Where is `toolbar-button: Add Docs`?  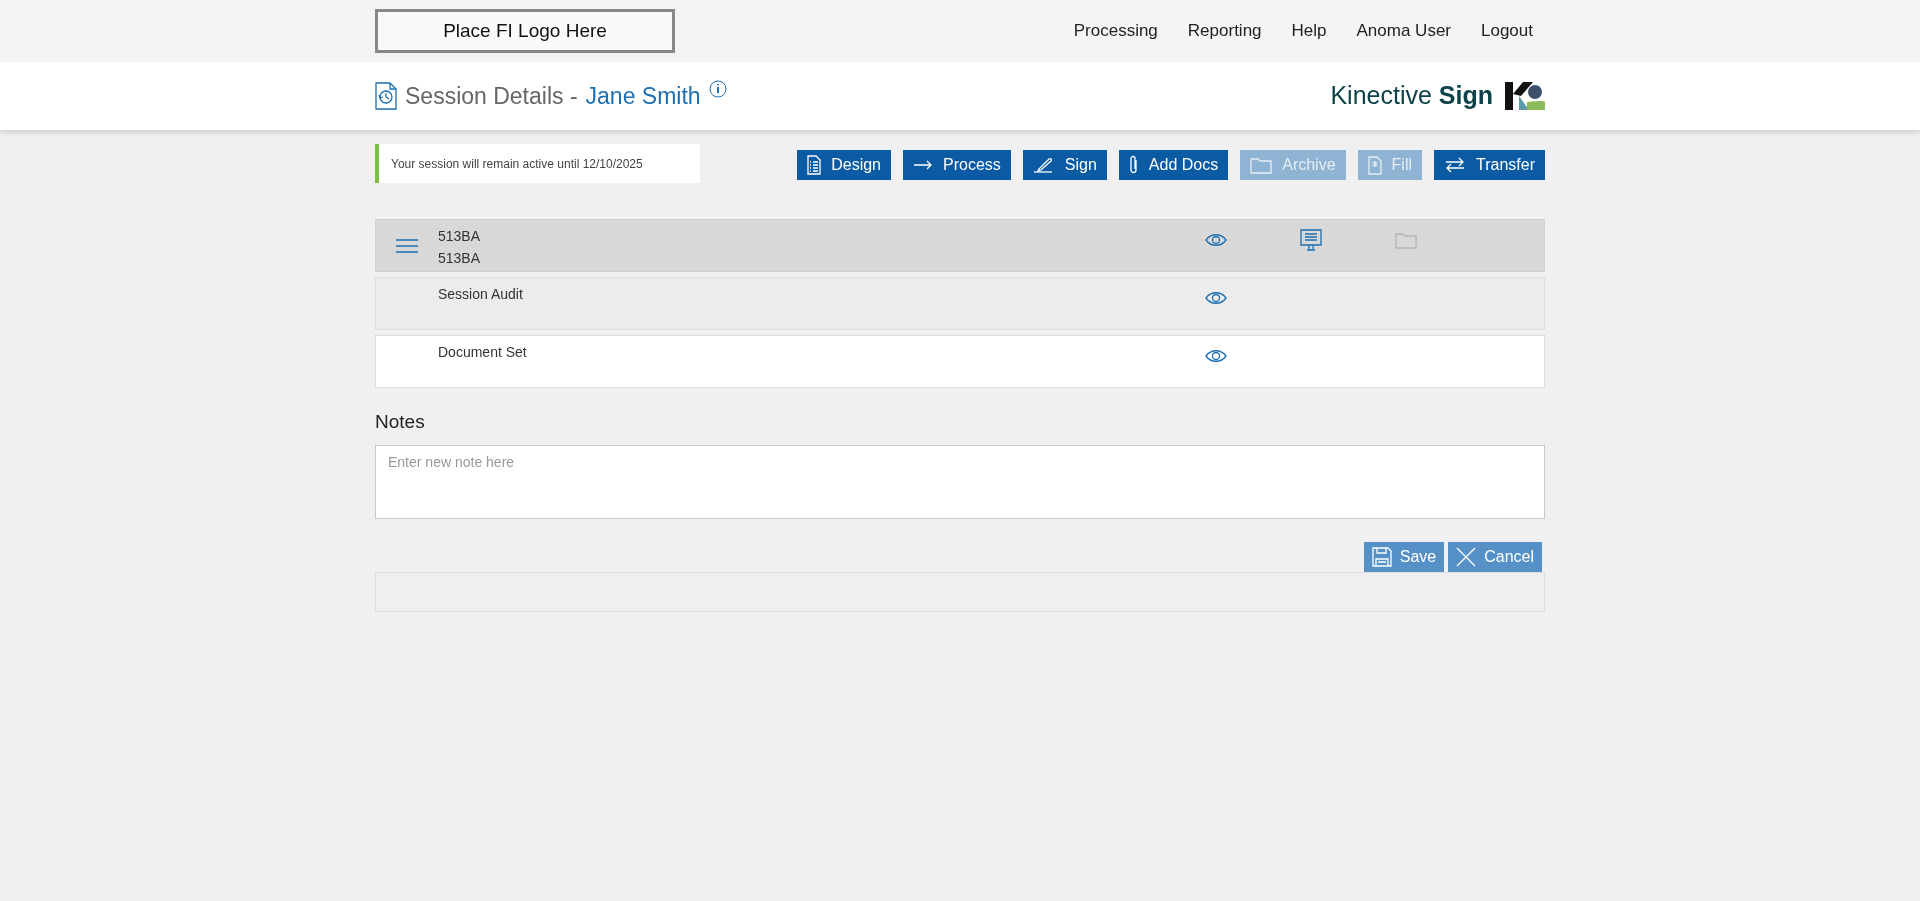 toolbar-button: Add Docs is located at coordinates (1173, 165).